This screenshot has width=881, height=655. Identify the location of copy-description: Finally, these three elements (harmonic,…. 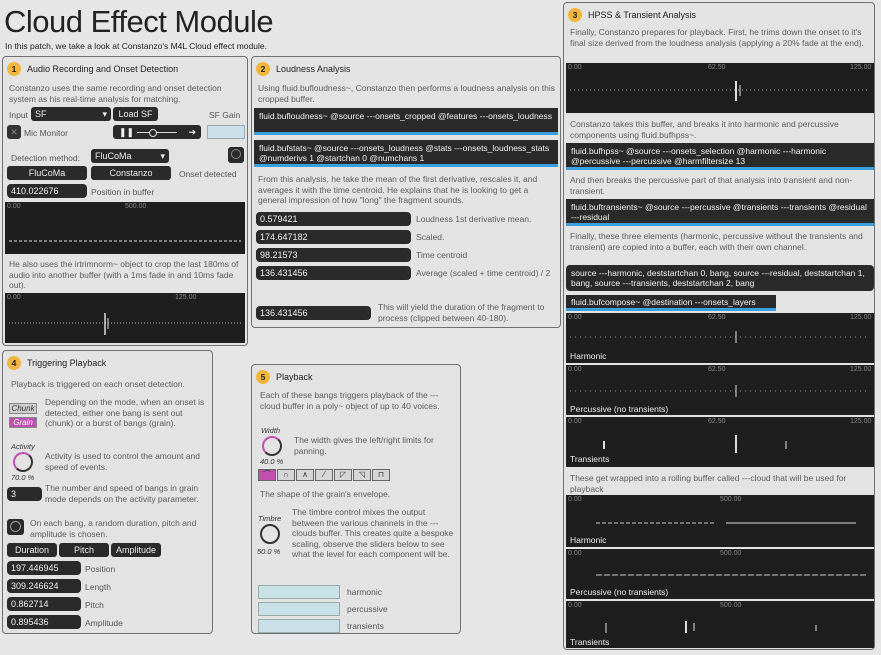
(716, 241).